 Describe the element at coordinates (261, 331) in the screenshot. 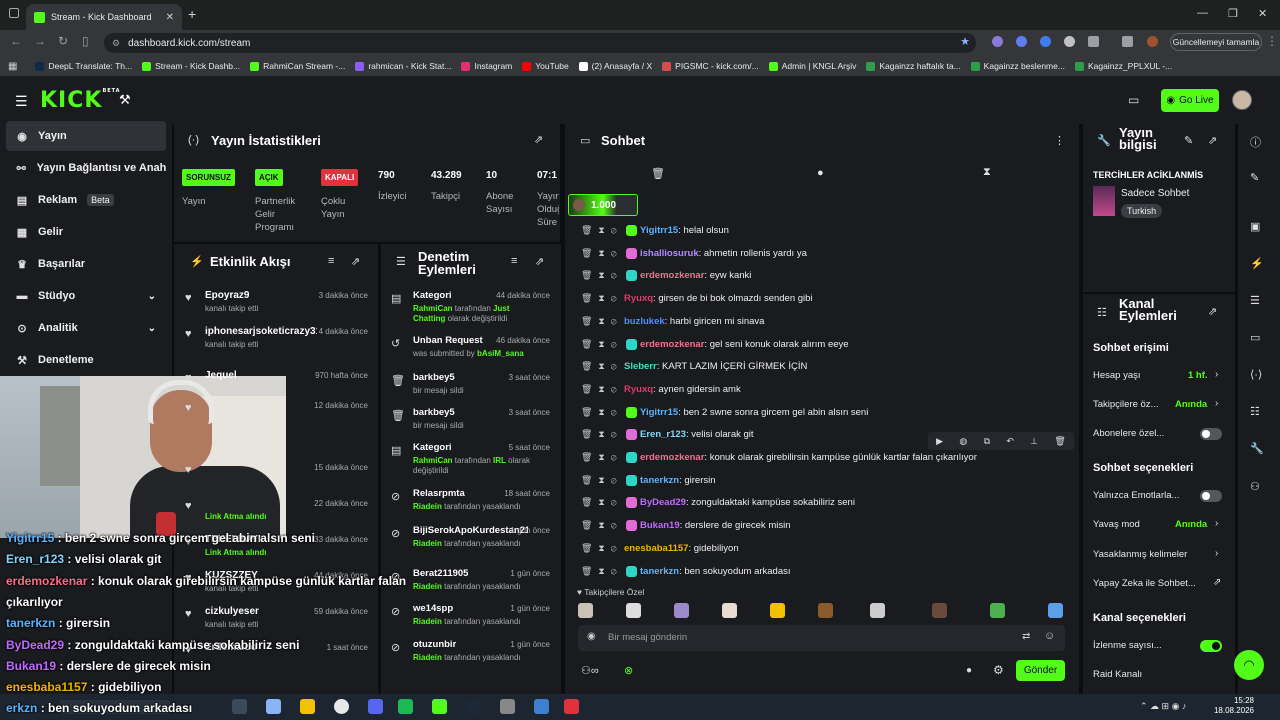

I see `activity-user: iphonesarjsoketicrazy31` at that location.